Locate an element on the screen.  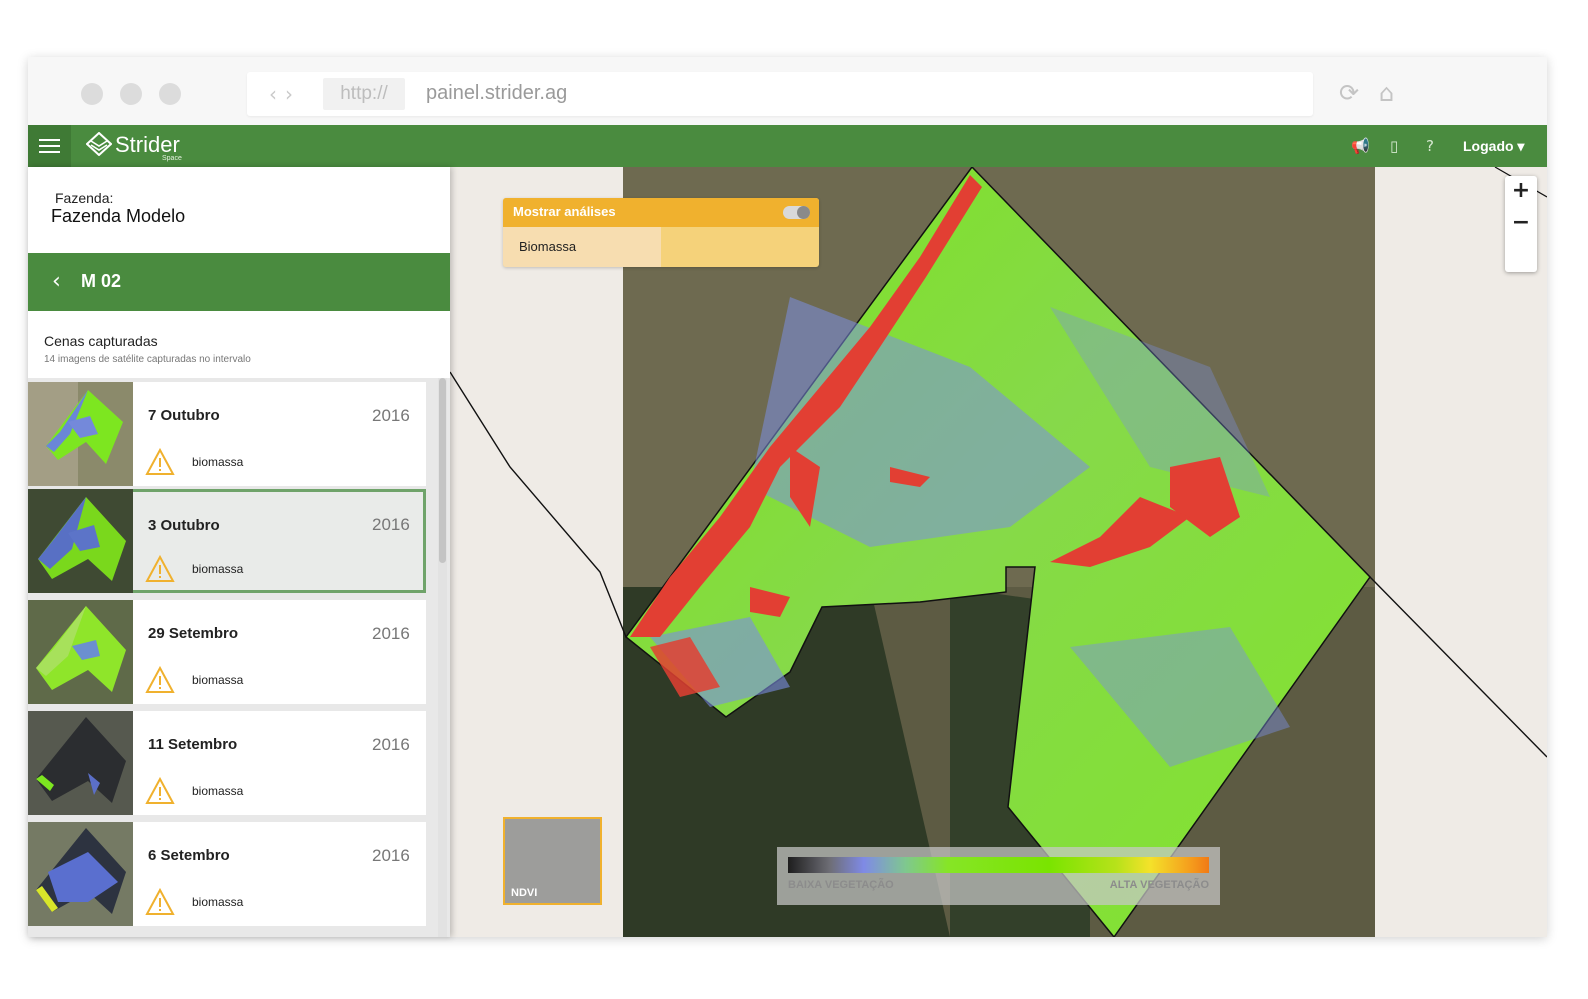
scrollbar is located at coordinates (442, 657).